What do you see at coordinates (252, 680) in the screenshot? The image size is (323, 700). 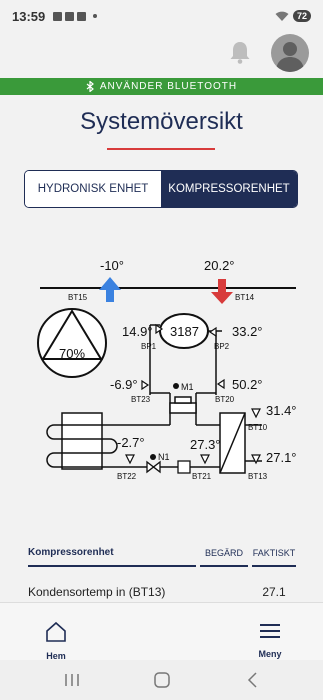 I see `back-icon` at bounding box center [252, 680].